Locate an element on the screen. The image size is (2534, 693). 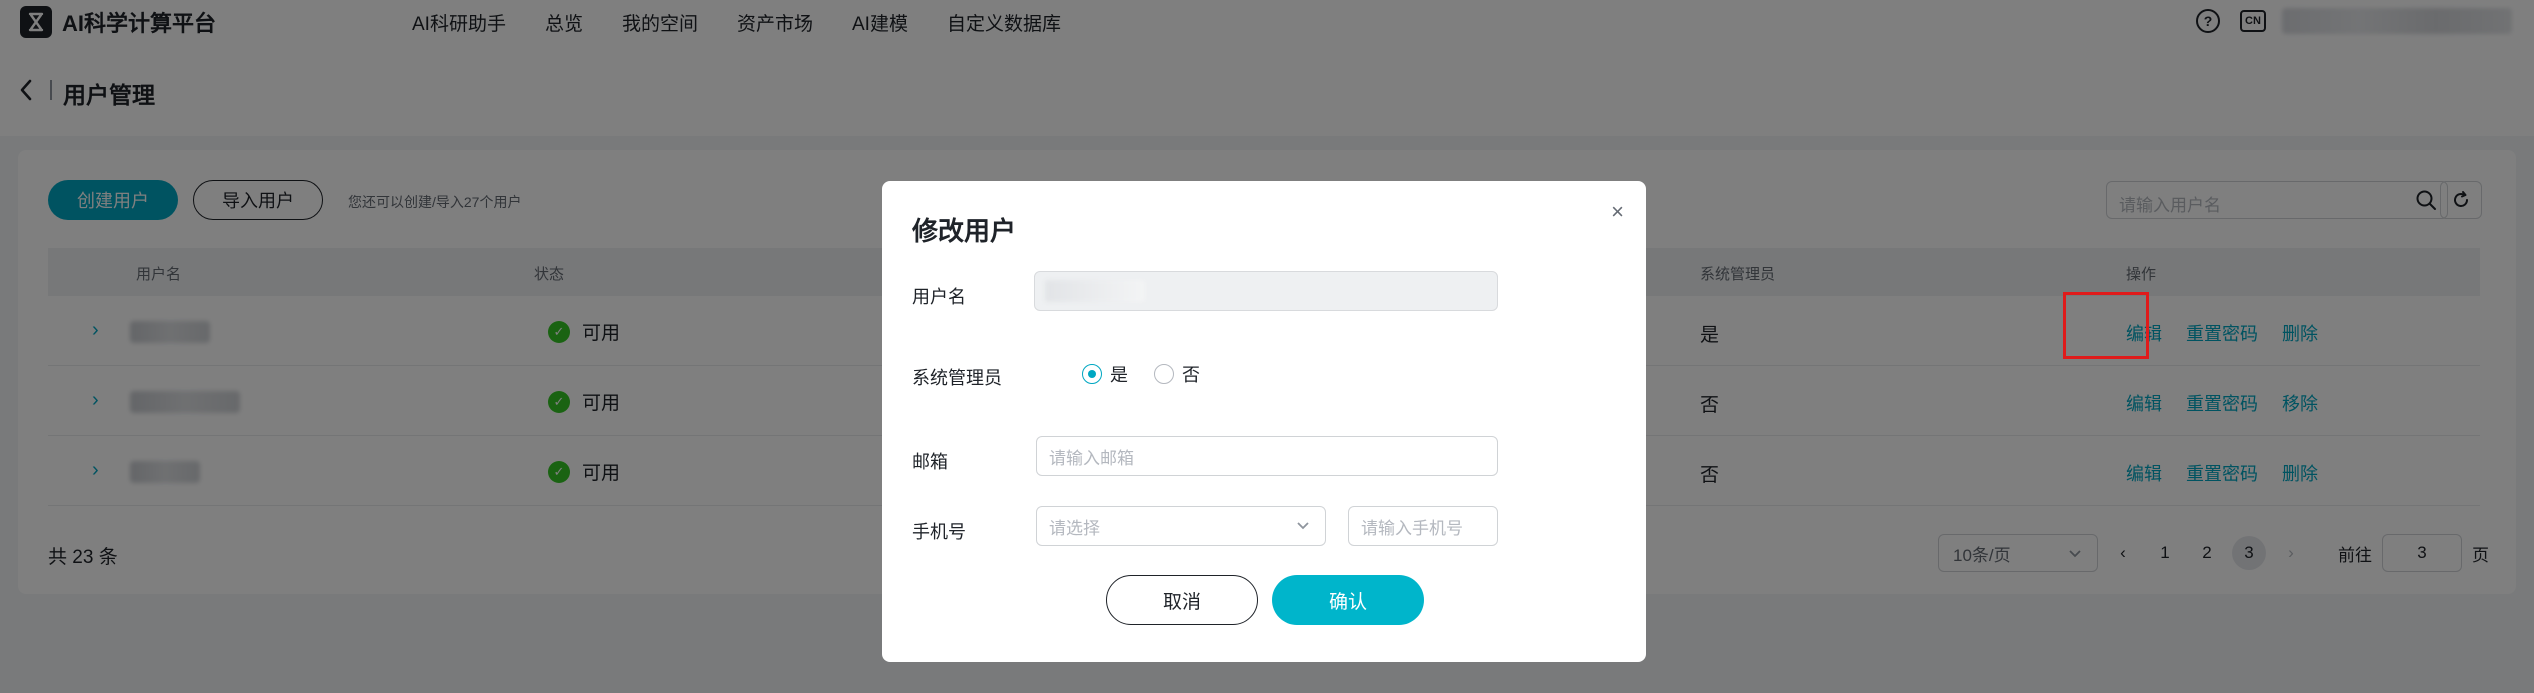
phone-field: 请输入手机号 is located at coordinates (1423, 526).